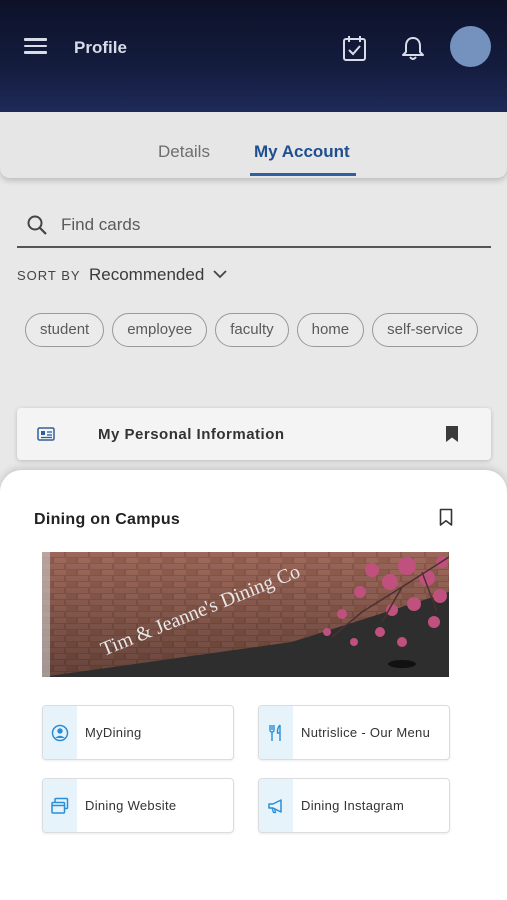  I want to click on page-title: Profile, so click(100, 47).